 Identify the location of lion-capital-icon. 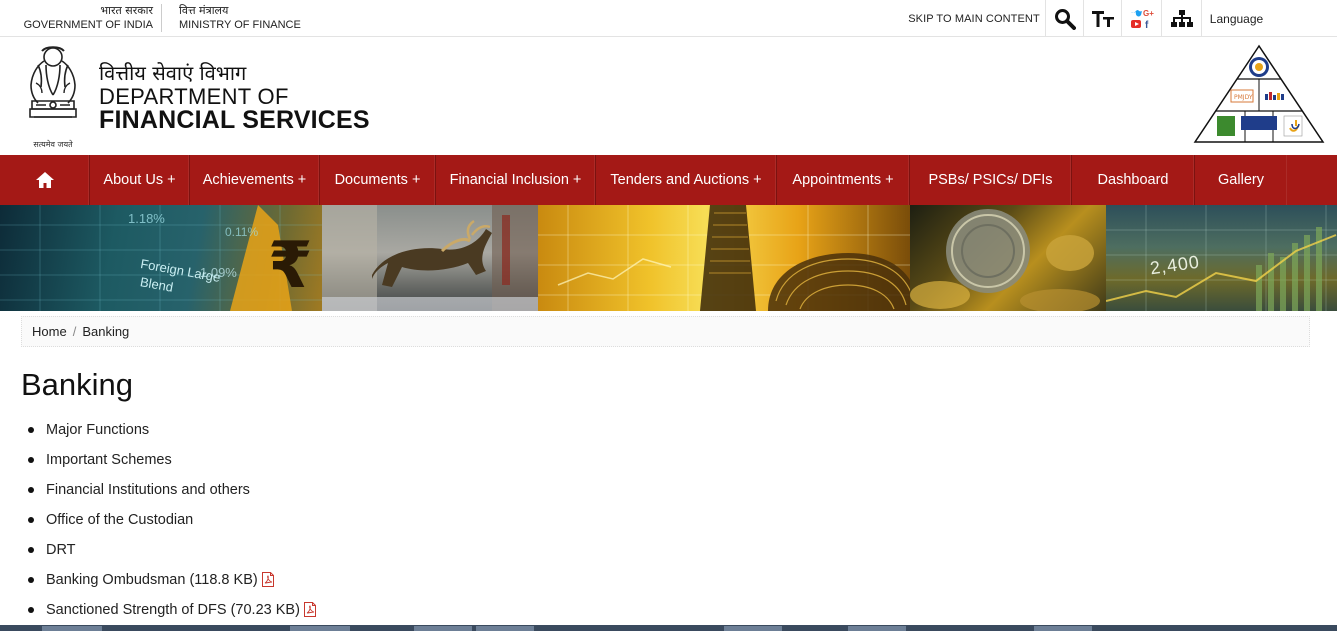
(53, 82).